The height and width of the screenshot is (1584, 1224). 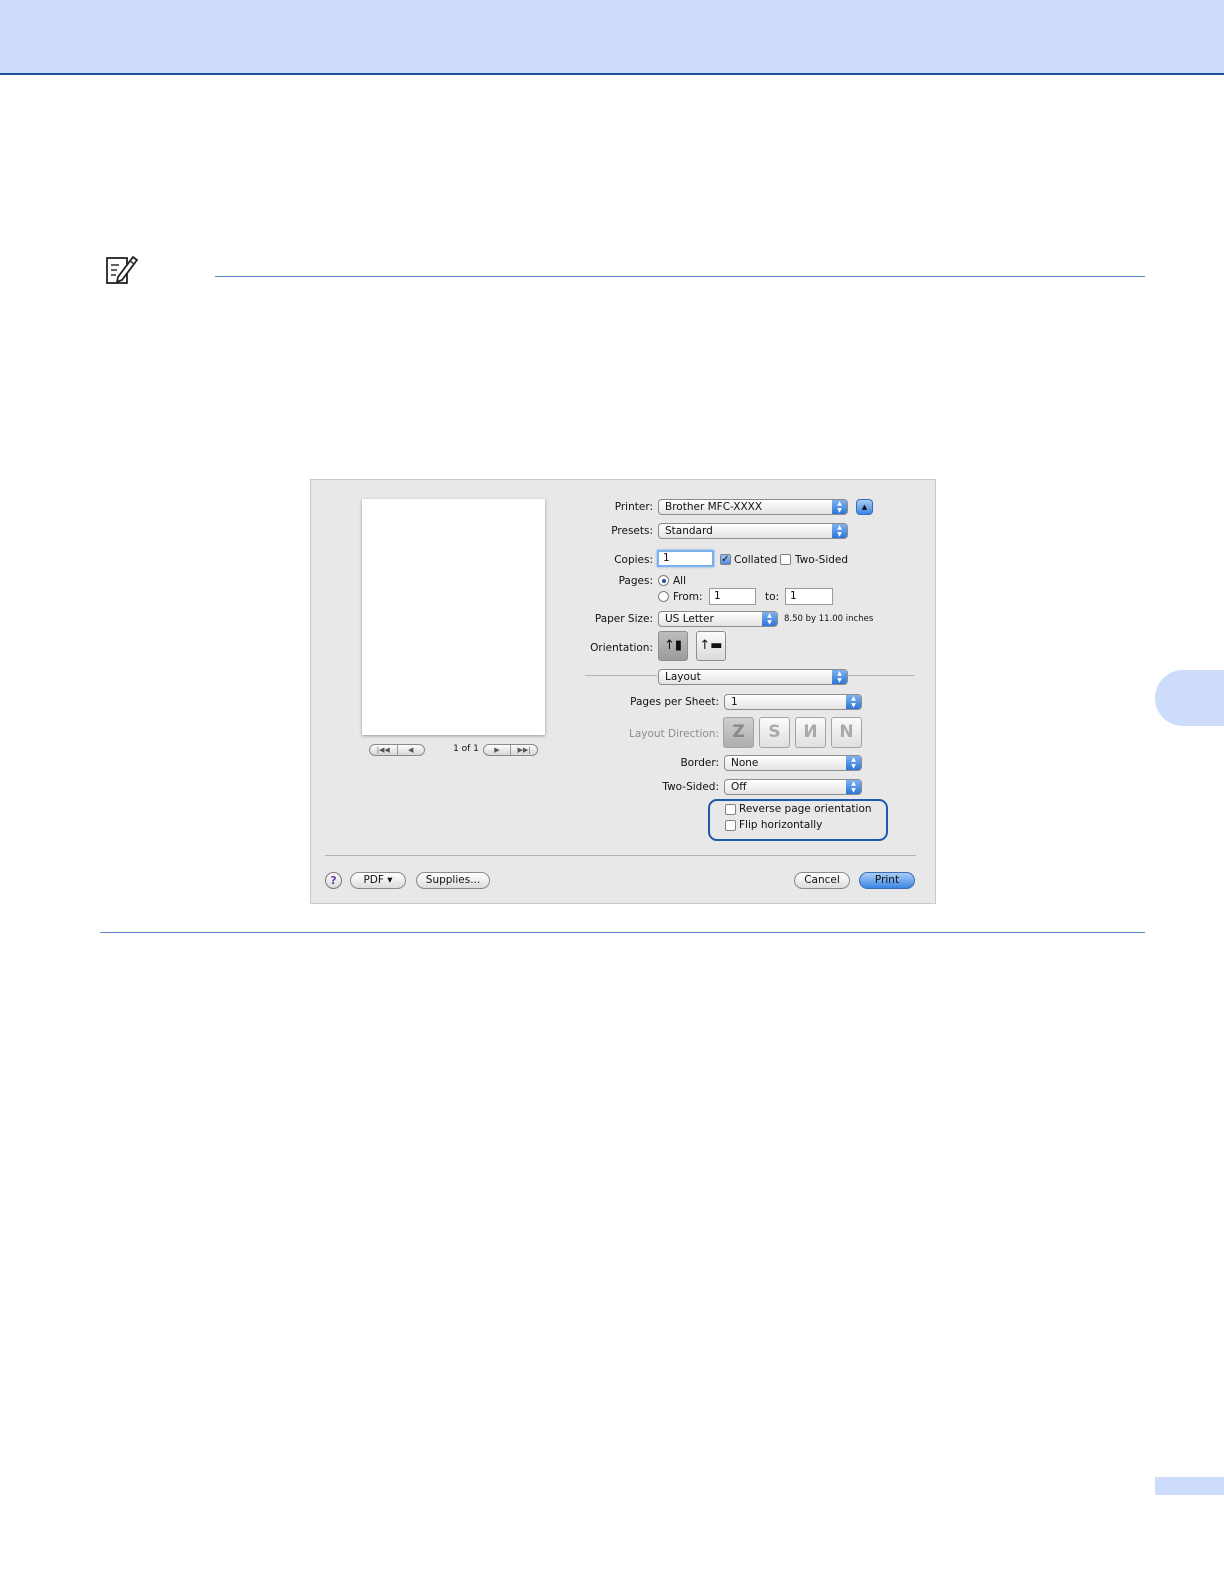 I want to click on pages-label: Pages:, so click(x=635, y=581).